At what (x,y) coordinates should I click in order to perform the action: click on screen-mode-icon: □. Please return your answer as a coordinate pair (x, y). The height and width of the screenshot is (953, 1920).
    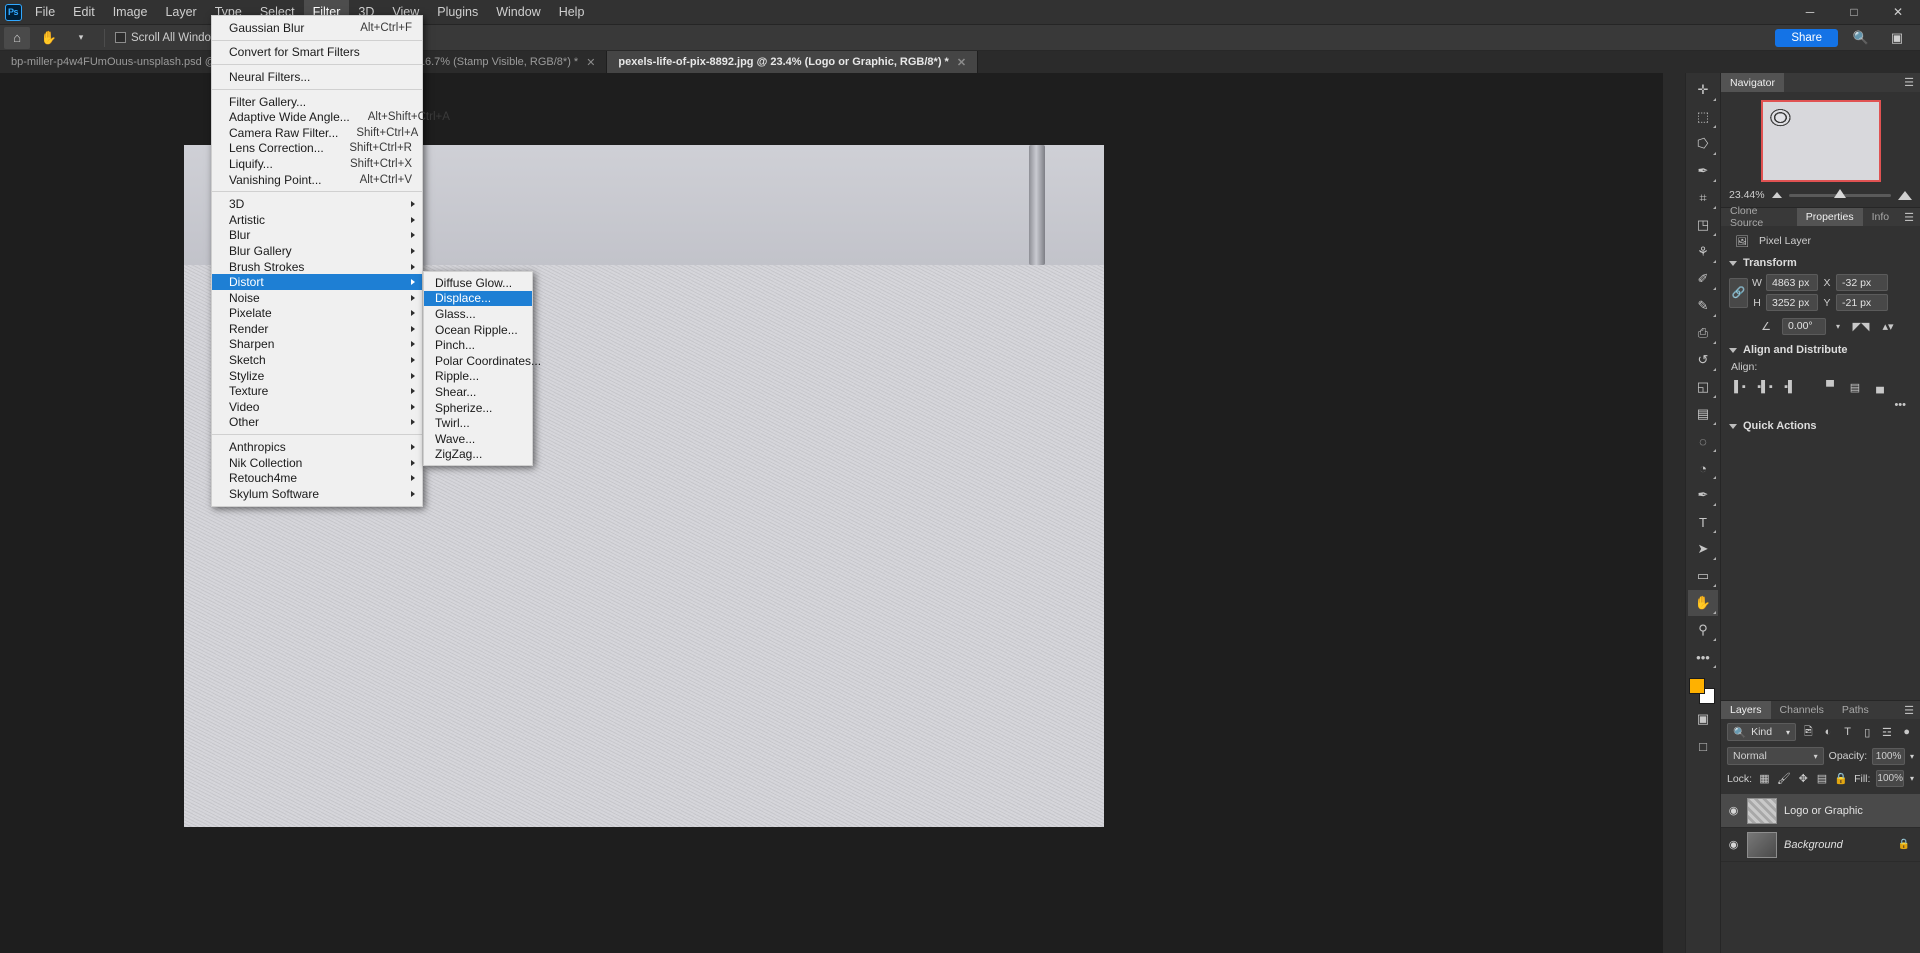
    Looking at the image, I should click on (1703, 746).